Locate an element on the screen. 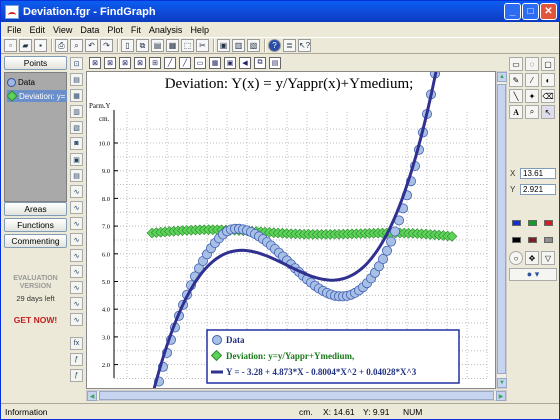  scroll-down-icon: ▼ is located at coordinates (502, 383).